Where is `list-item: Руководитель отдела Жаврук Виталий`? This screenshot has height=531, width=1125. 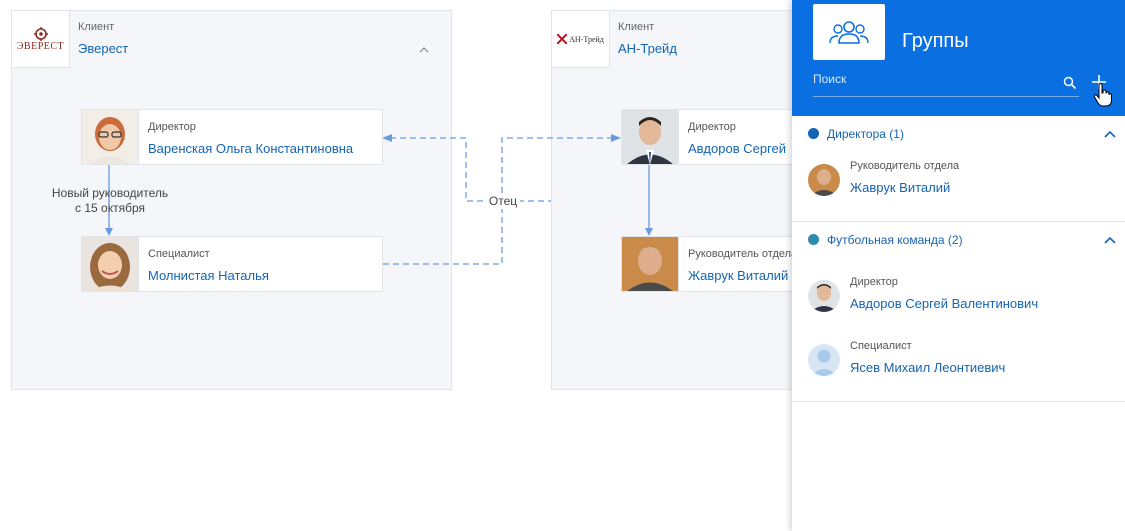
list-item: Руководитель отдела Жаврук Виталий is located at coordinates (958, 180).